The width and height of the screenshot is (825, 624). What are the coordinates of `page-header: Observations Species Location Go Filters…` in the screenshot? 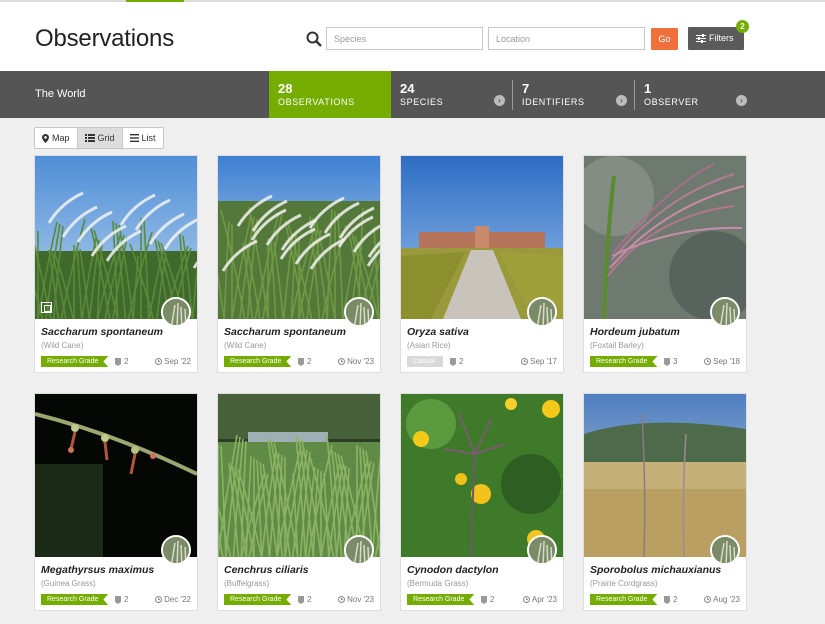 It's located at (412, 36).